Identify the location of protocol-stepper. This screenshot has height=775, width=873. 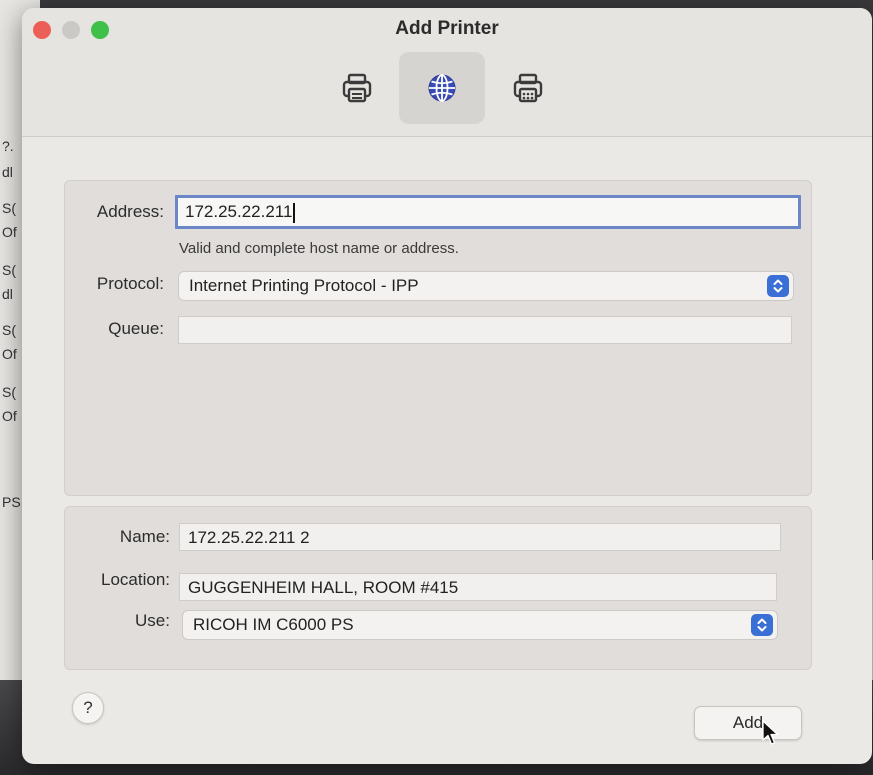
(778, 286).